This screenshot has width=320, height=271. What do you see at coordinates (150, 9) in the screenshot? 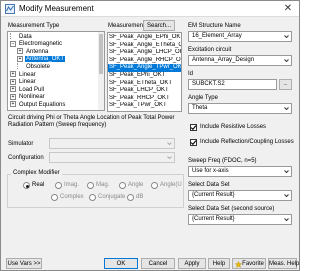
I see `title-bar: Modify Measurement ✕` at bounding box center [150, 9].